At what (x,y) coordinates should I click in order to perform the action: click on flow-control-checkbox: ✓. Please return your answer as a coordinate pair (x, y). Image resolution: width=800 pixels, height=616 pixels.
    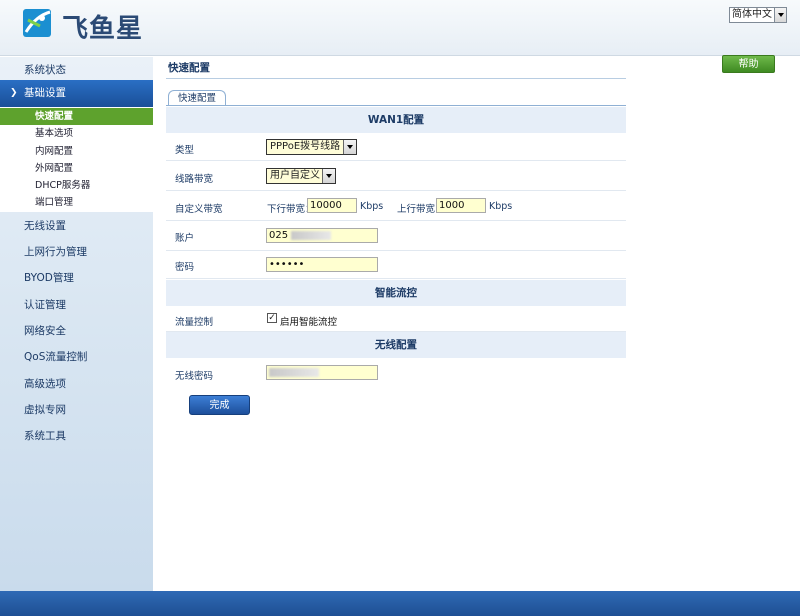
    Looking at the image, I should click on (272, 318).